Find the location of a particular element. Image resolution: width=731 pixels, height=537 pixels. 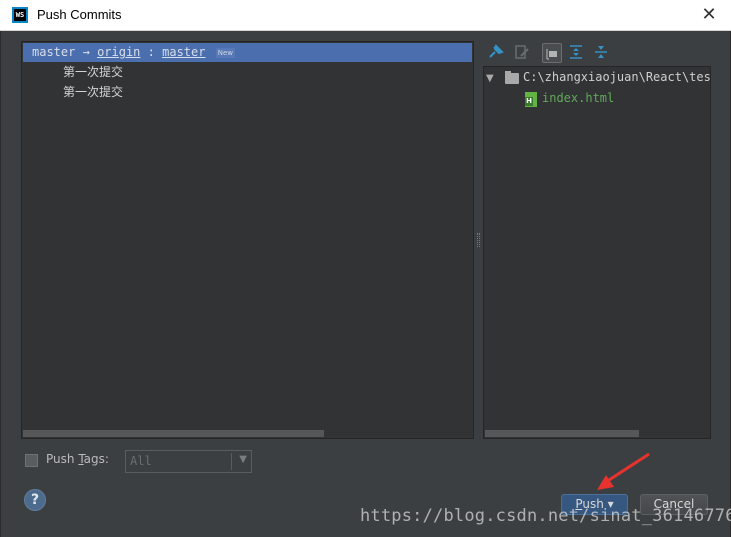

annotation-arrow-icon is located at coordinates (623, 471).